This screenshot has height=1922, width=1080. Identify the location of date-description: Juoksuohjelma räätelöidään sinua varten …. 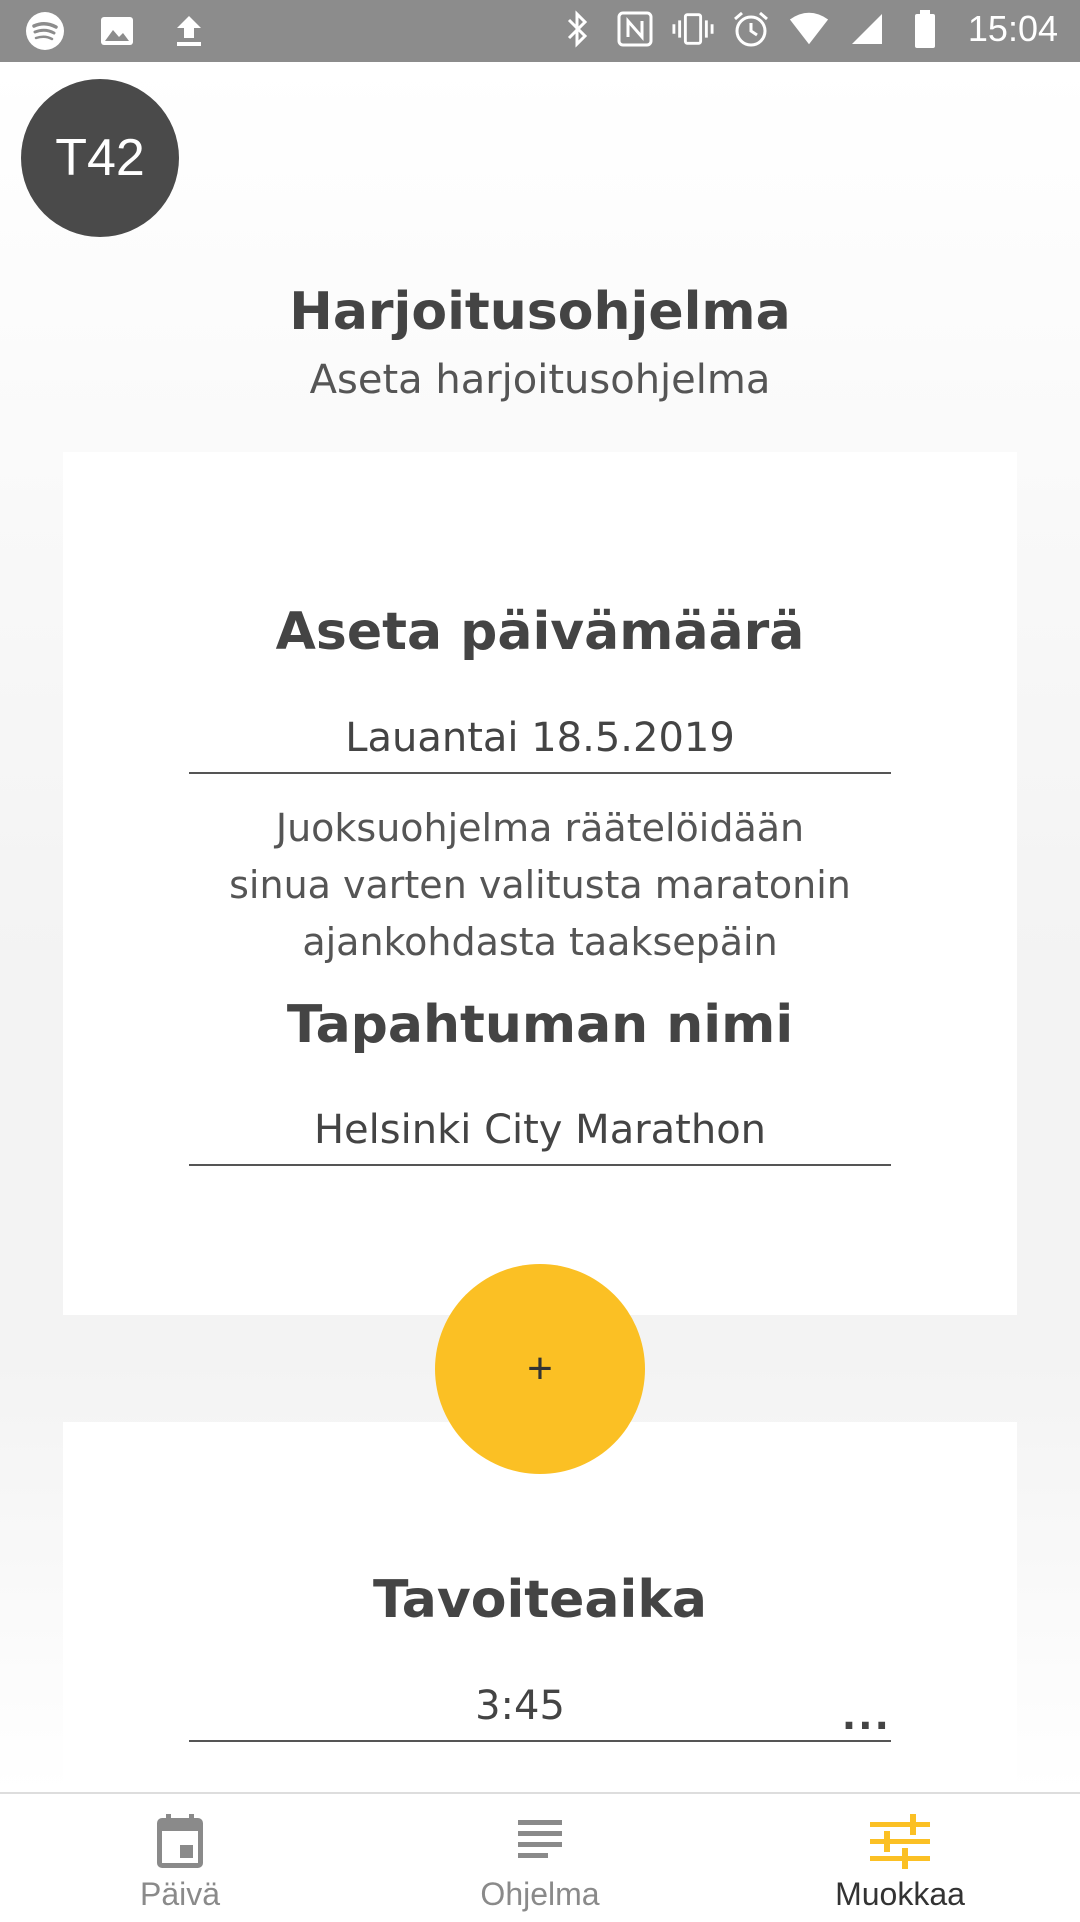
(540, 885).